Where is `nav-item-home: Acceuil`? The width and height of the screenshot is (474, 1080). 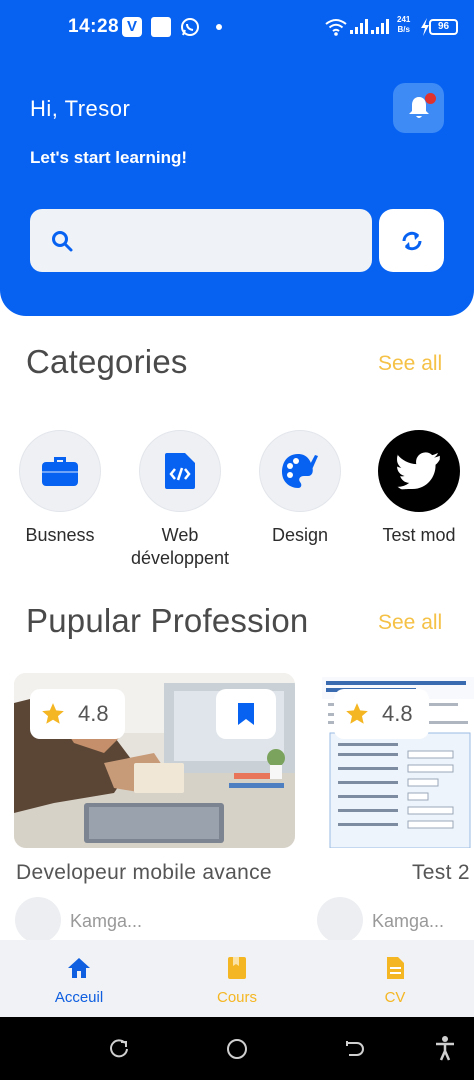
nav-item-home: Acceuil is located at coordinates (79, 981).